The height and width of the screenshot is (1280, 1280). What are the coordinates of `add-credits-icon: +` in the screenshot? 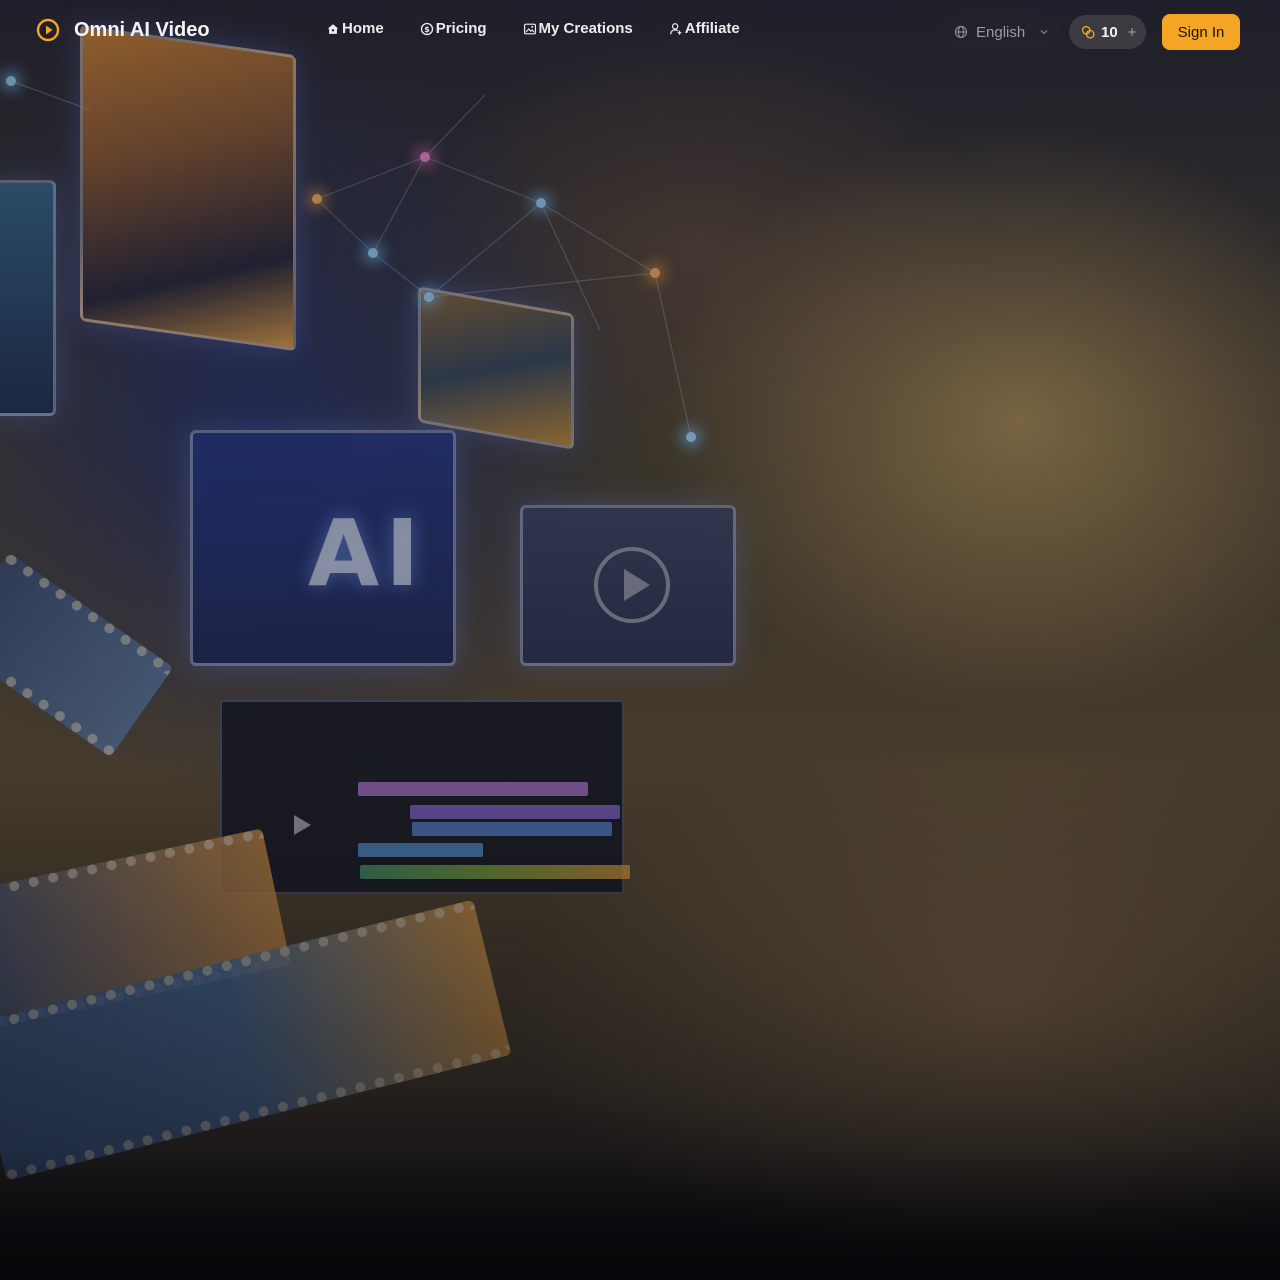 It's located at (1132, 32).